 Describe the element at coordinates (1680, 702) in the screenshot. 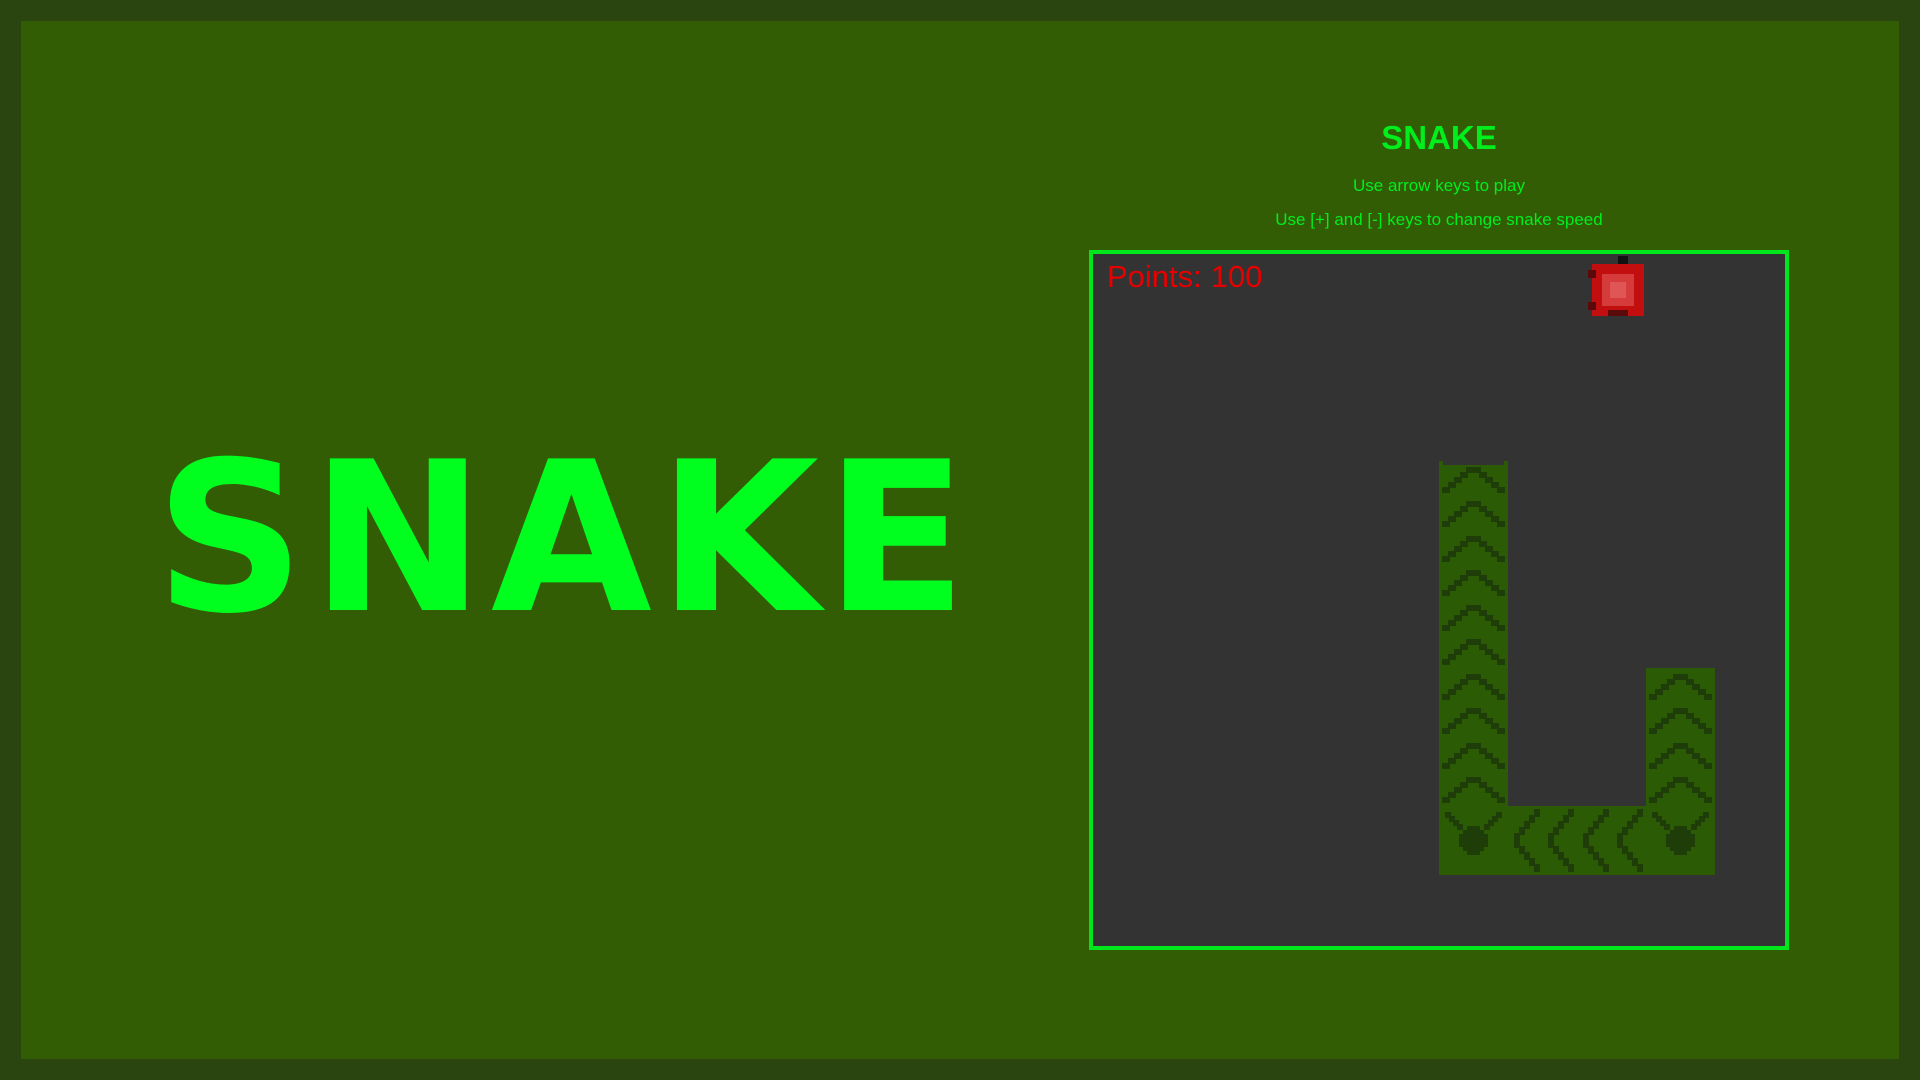

I see `snake-segment-head` at that location.